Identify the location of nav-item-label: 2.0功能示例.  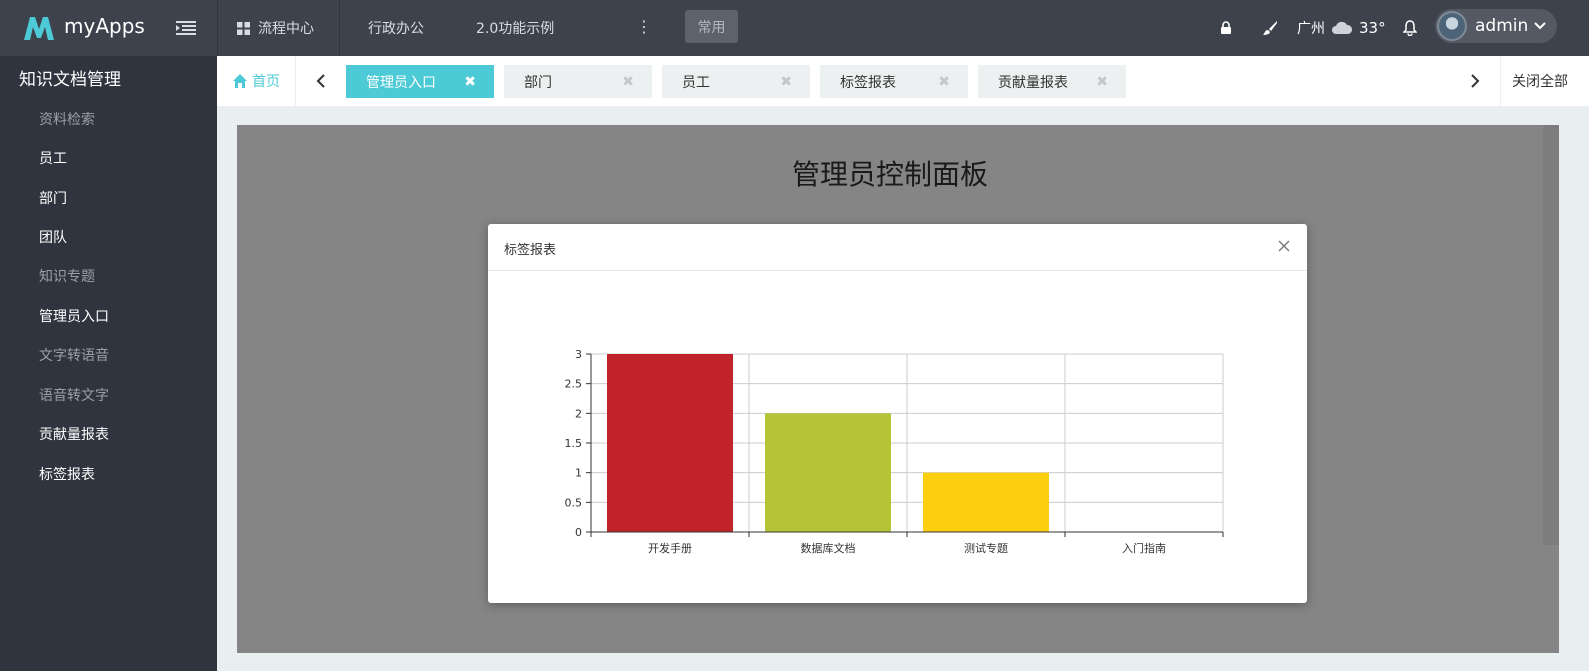
(515, 29).